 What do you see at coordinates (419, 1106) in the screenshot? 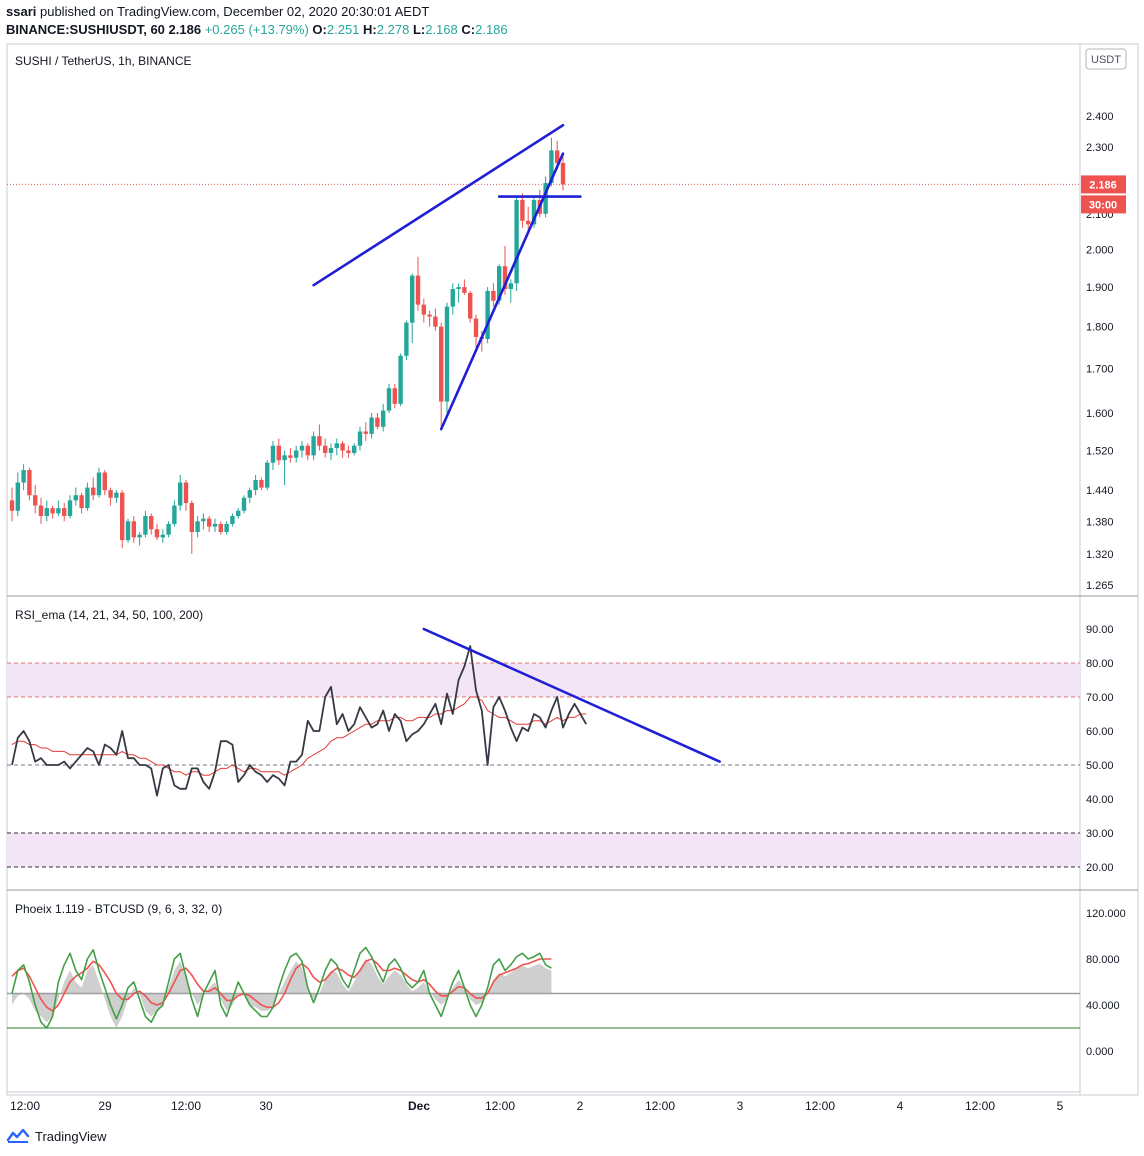
I see `time-tick-label: Dec` at bounding box center [419, 1106].